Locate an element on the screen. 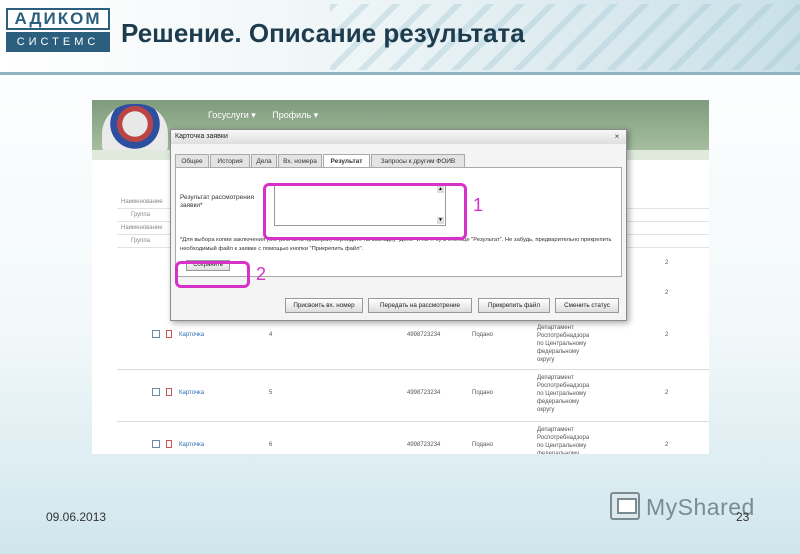 This screenshot has width=800, height=554. result-field-label: Результат рассмотрения заявки* is located at coordinates (217, 201).